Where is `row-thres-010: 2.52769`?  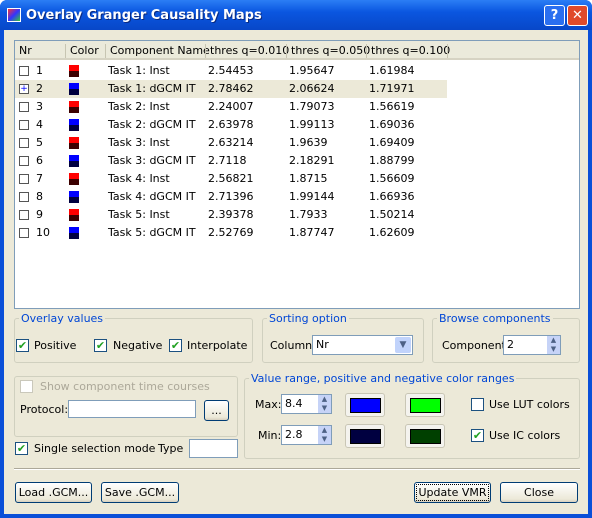
row-thres-010: 2.52769 is located at coordinates (231, 232).